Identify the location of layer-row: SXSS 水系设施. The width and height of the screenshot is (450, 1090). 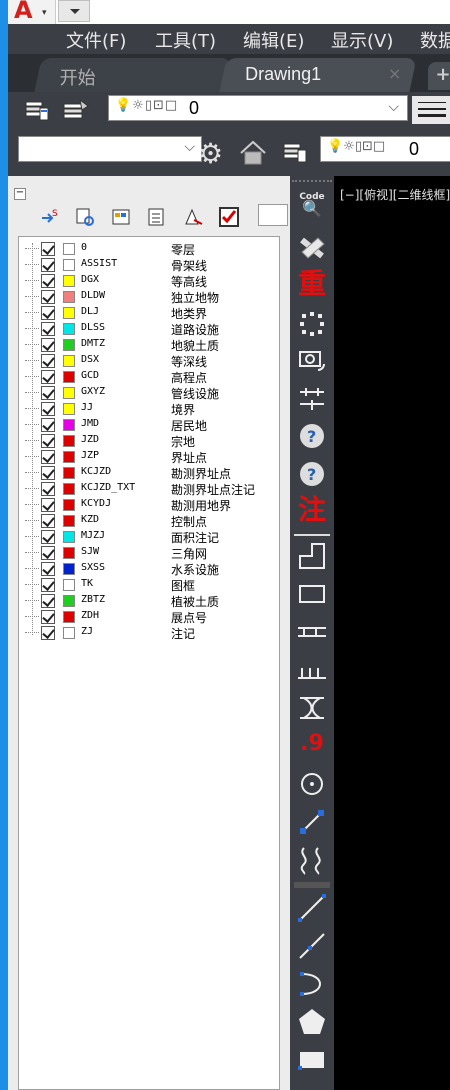
(150, 569).